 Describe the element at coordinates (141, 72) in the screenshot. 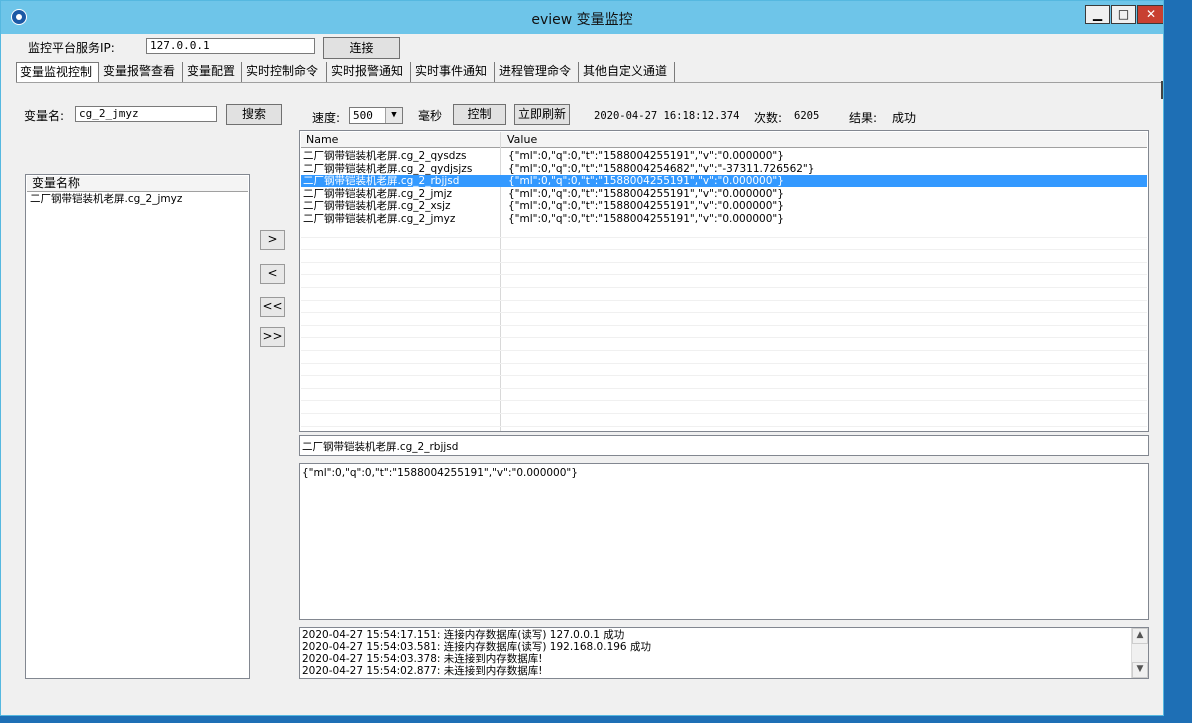

I see `tab-alarm-view: 变量报警查看` at that location.